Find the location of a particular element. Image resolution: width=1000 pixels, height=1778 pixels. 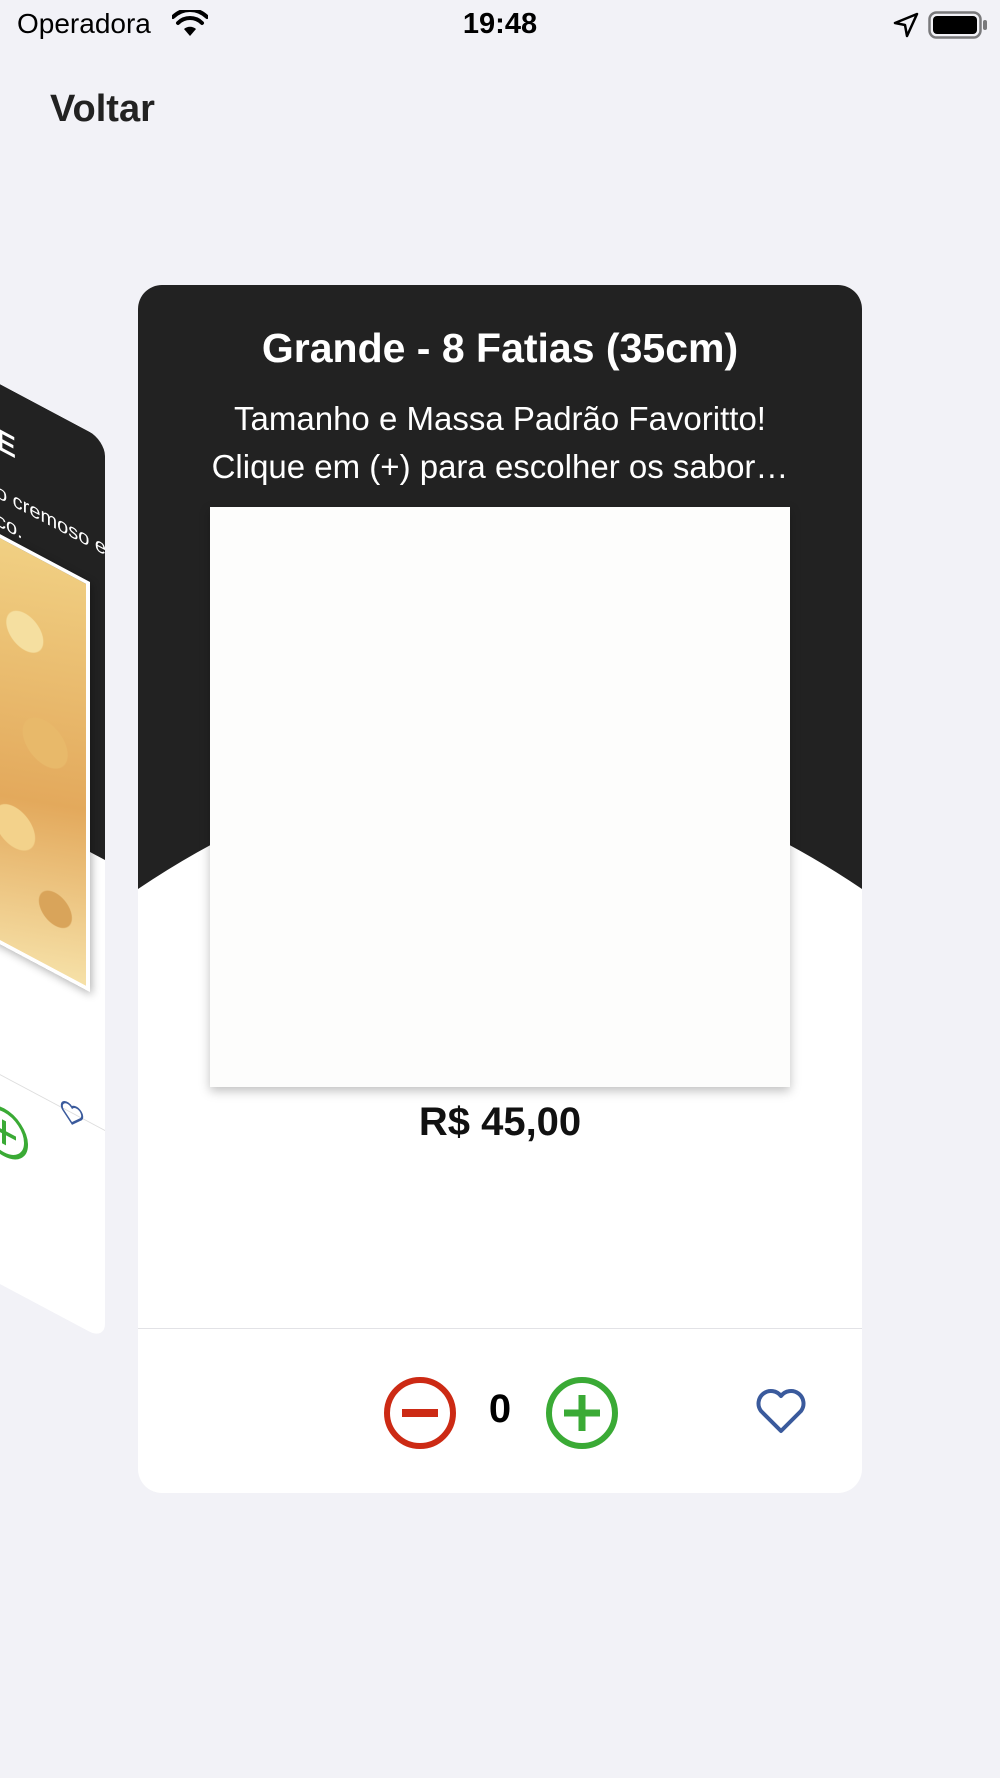

status-time: 19:48 is located at coordinates (500, 24).